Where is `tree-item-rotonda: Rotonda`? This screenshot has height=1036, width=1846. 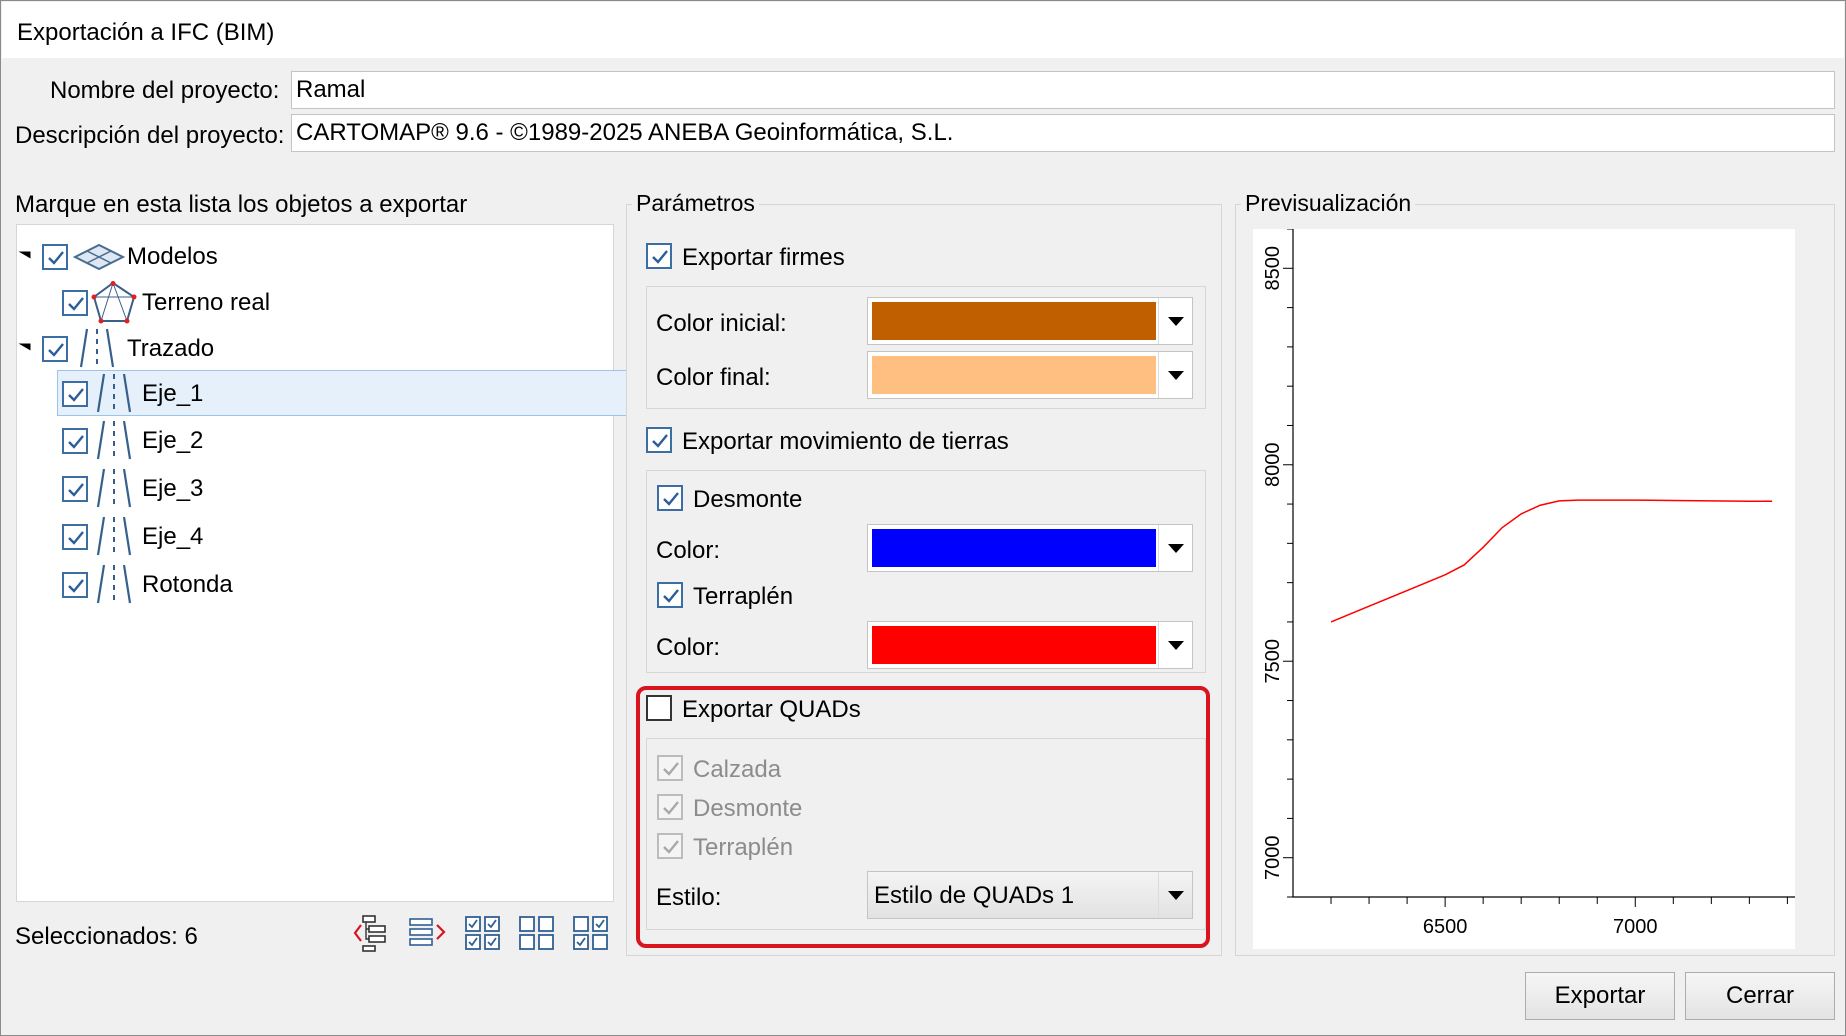 tree-item-rotonda: Rotonda is located at coordinates (315, 585).